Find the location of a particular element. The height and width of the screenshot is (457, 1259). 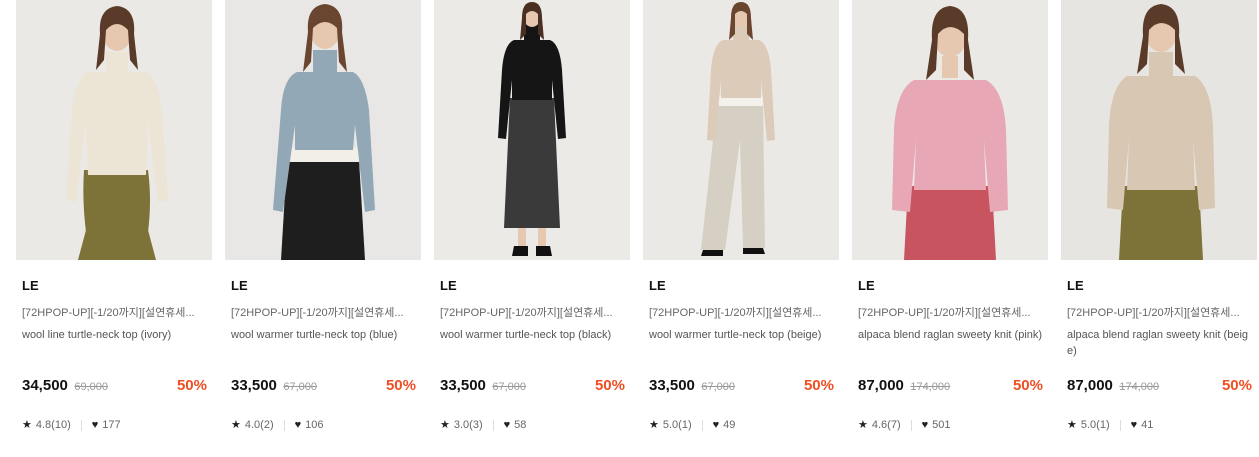

likes-count: 58 is located at coordinates (520, 425).